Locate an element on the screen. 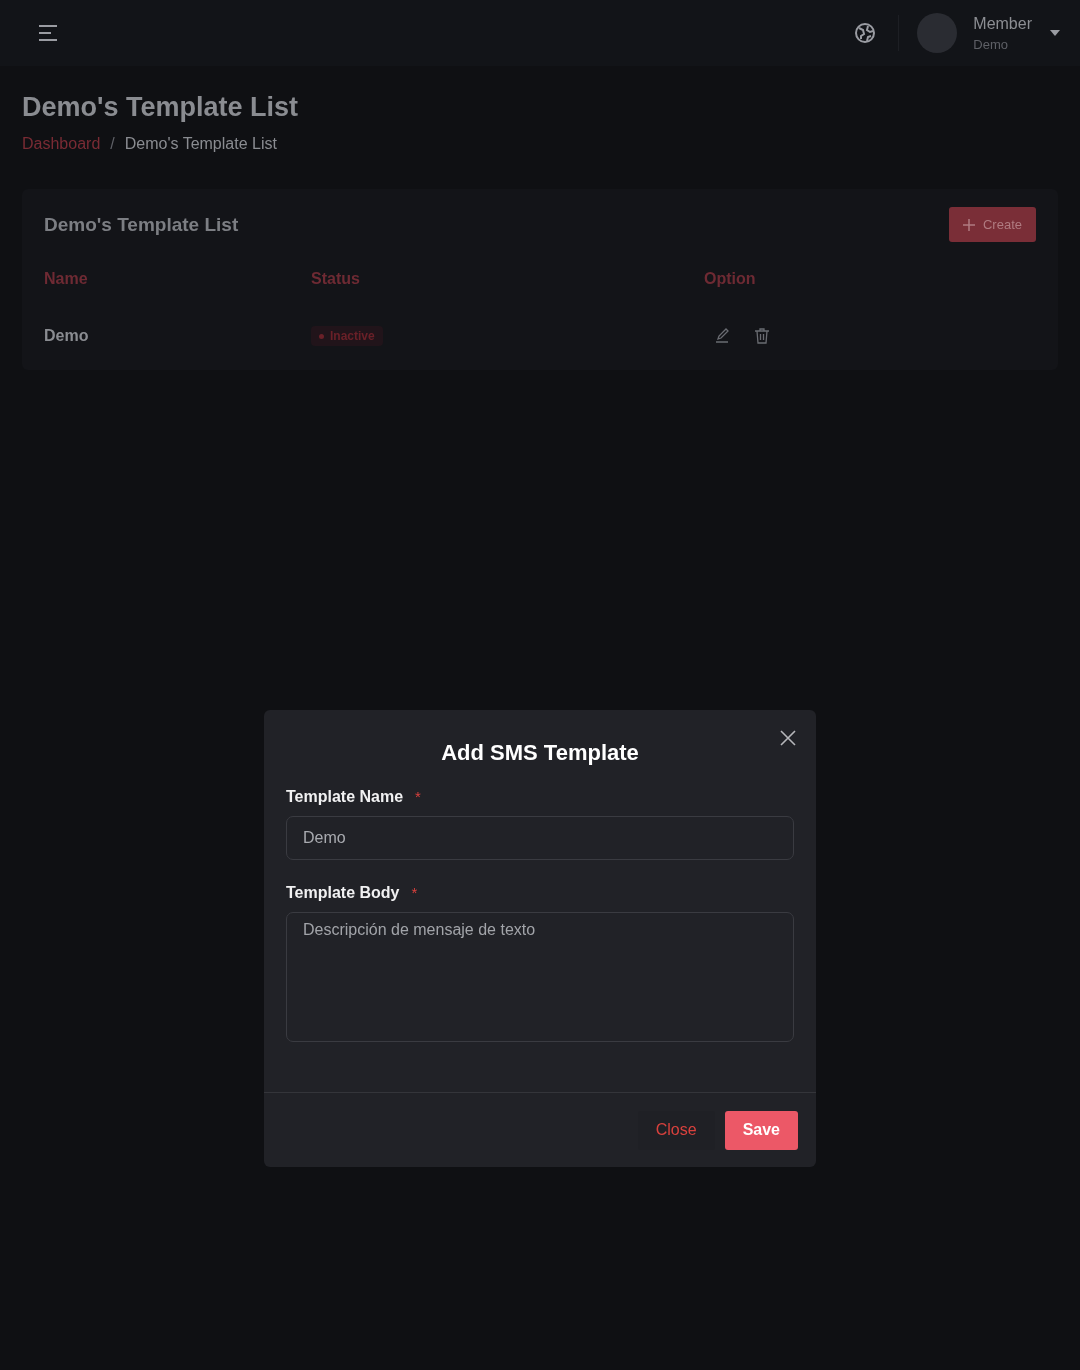 Image resolution: width=1080 pixels, height=1370 pixels. column-header: Option is located at coordinates (730, 279).